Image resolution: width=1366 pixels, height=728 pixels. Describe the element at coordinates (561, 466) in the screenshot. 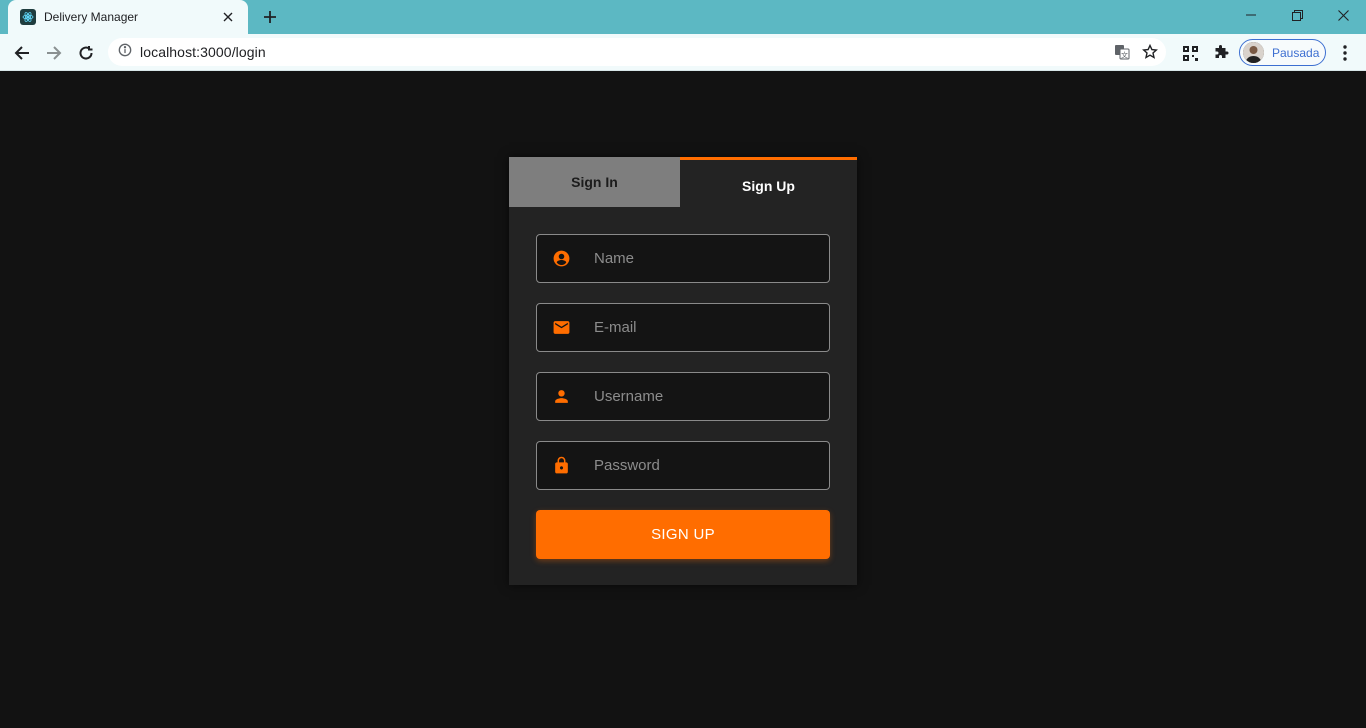

I see `lock-icon` at that location.